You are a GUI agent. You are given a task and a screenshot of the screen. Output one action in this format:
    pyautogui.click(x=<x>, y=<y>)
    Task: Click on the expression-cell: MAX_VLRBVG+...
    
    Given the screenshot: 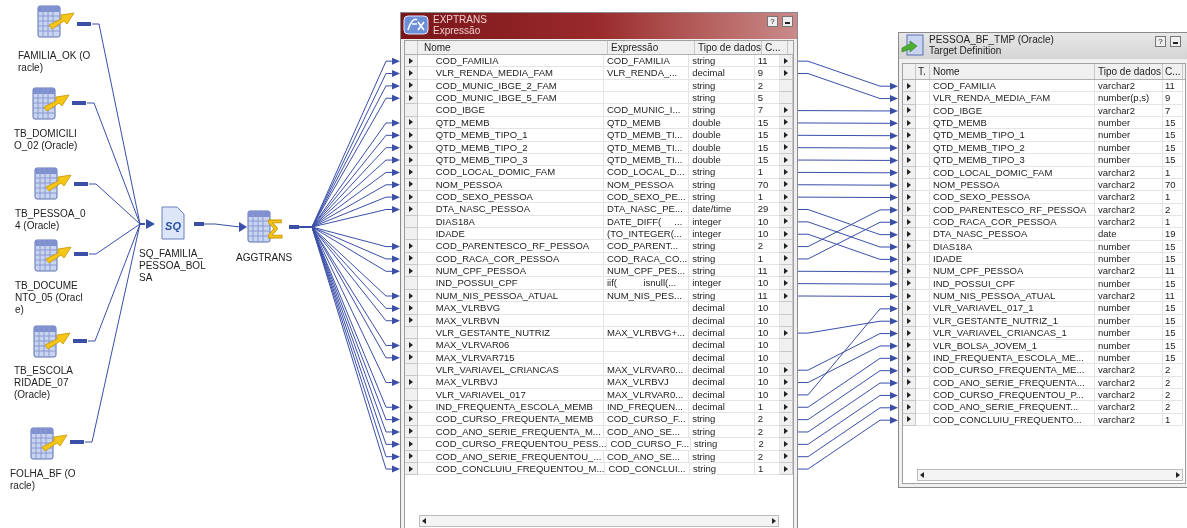 What is the action you would take?
    pyautogui.click(x=646, y=333)
    